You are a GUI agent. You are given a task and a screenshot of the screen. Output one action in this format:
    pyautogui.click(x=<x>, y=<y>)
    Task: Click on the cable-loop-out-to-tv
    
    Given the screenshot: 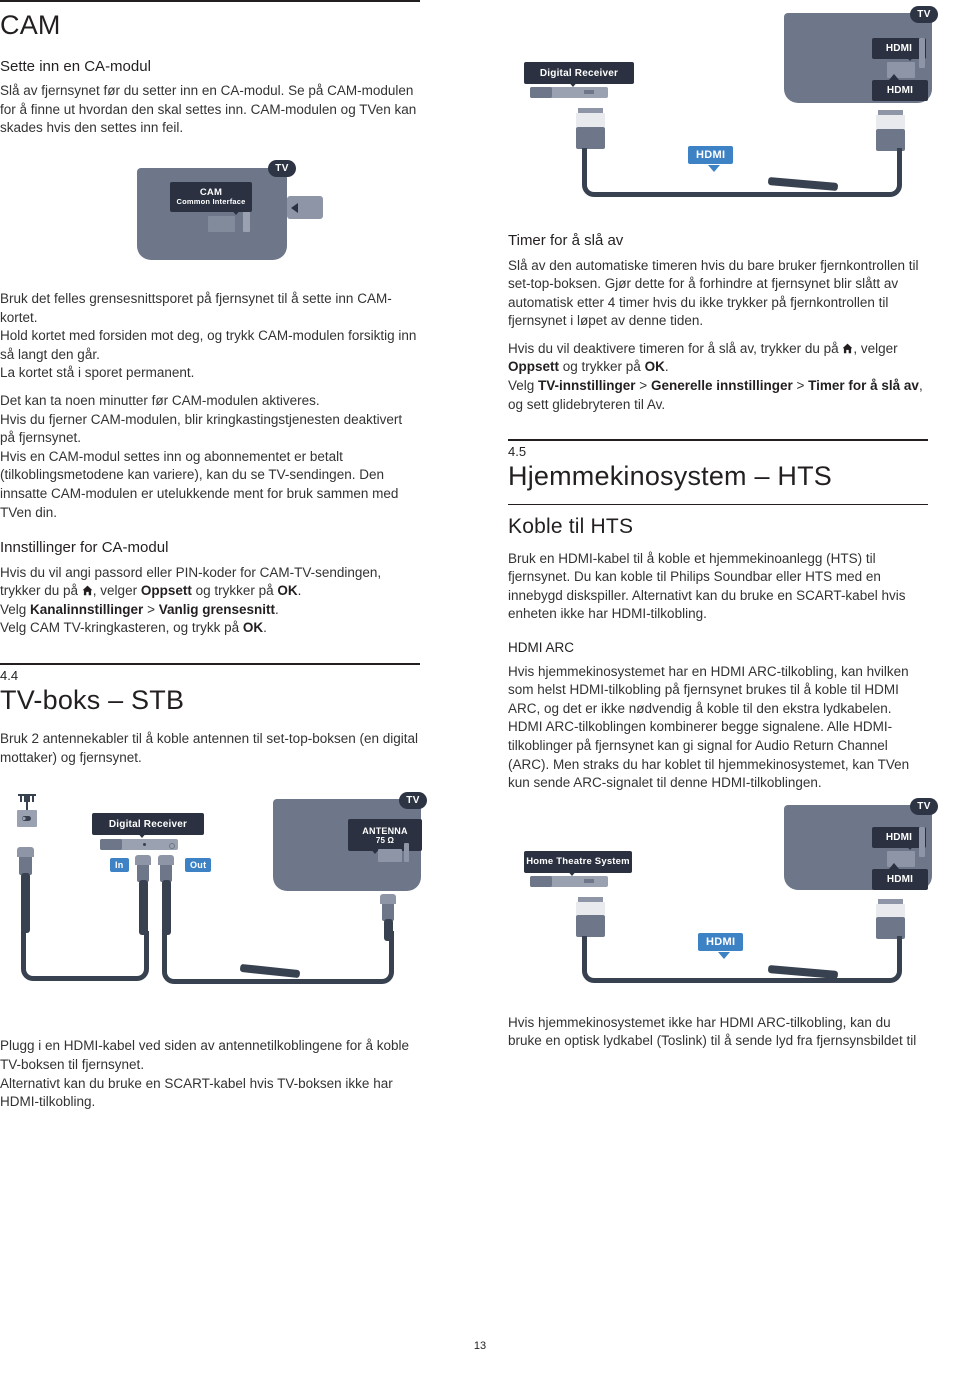 What is the action you would take?
    pyautogui.click(x=278, y=958)
    